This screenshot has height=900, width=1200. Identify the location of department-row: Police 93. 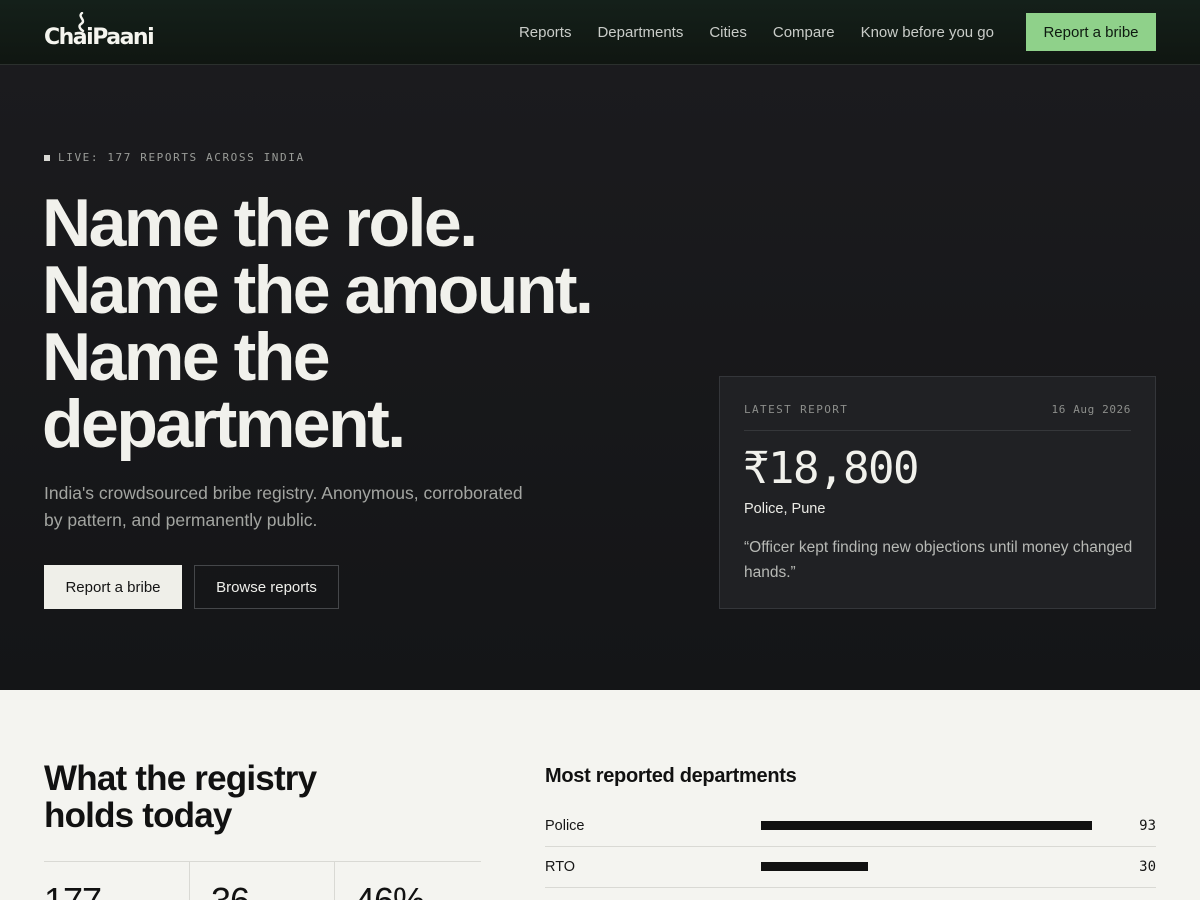
(850, 826).